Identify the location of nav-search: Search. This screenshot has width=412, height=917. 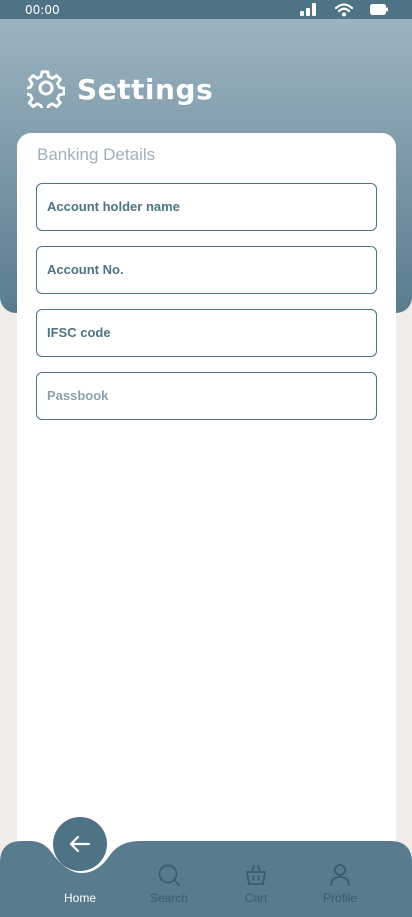
(169, 879).